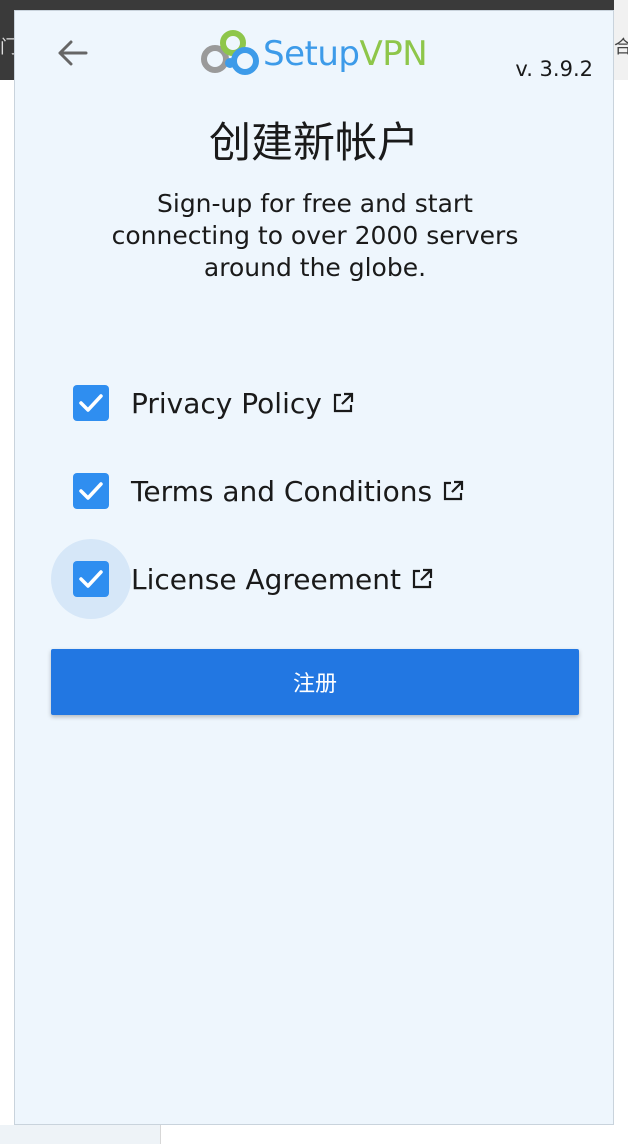 The width and height of the screenshot is (628, 1144). What do you see at coordinates (226, 403) in the screenshot?
I see `agreement-label: Privacy Policy` at bounding box center [226, 403].